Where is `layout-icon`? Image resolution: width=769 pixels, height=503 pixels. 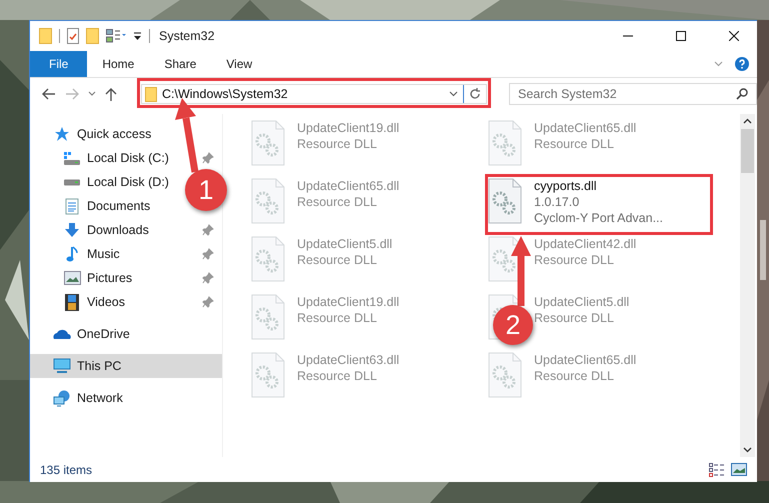 layout-icon is located at coordinates (116, 36).